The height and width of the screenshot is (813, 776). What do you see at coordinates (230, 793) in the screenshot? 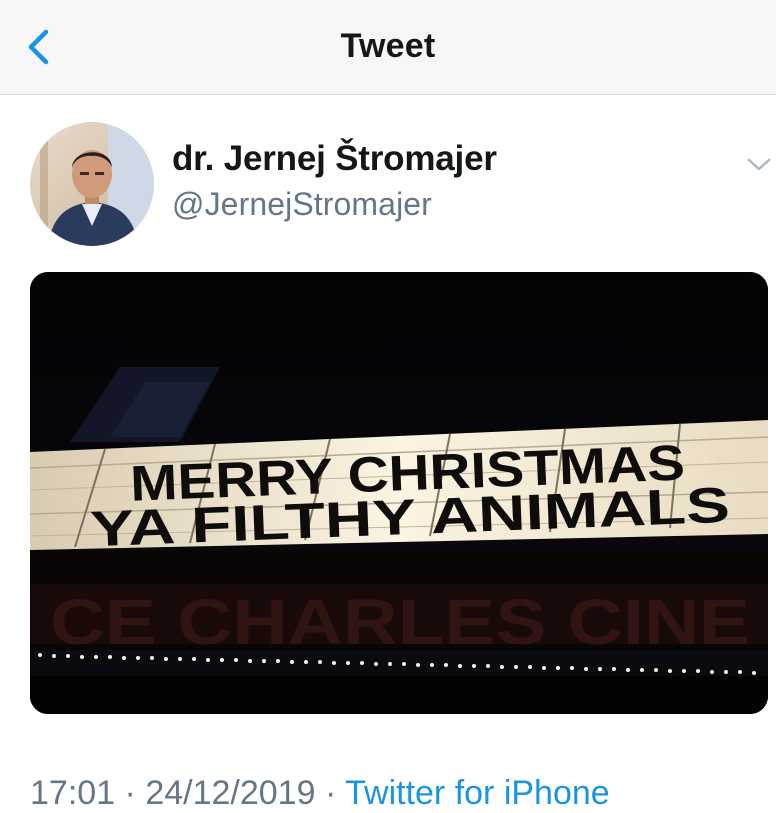
I see `tweet-date: 24/12/2019` at bounding box center [230, 793].